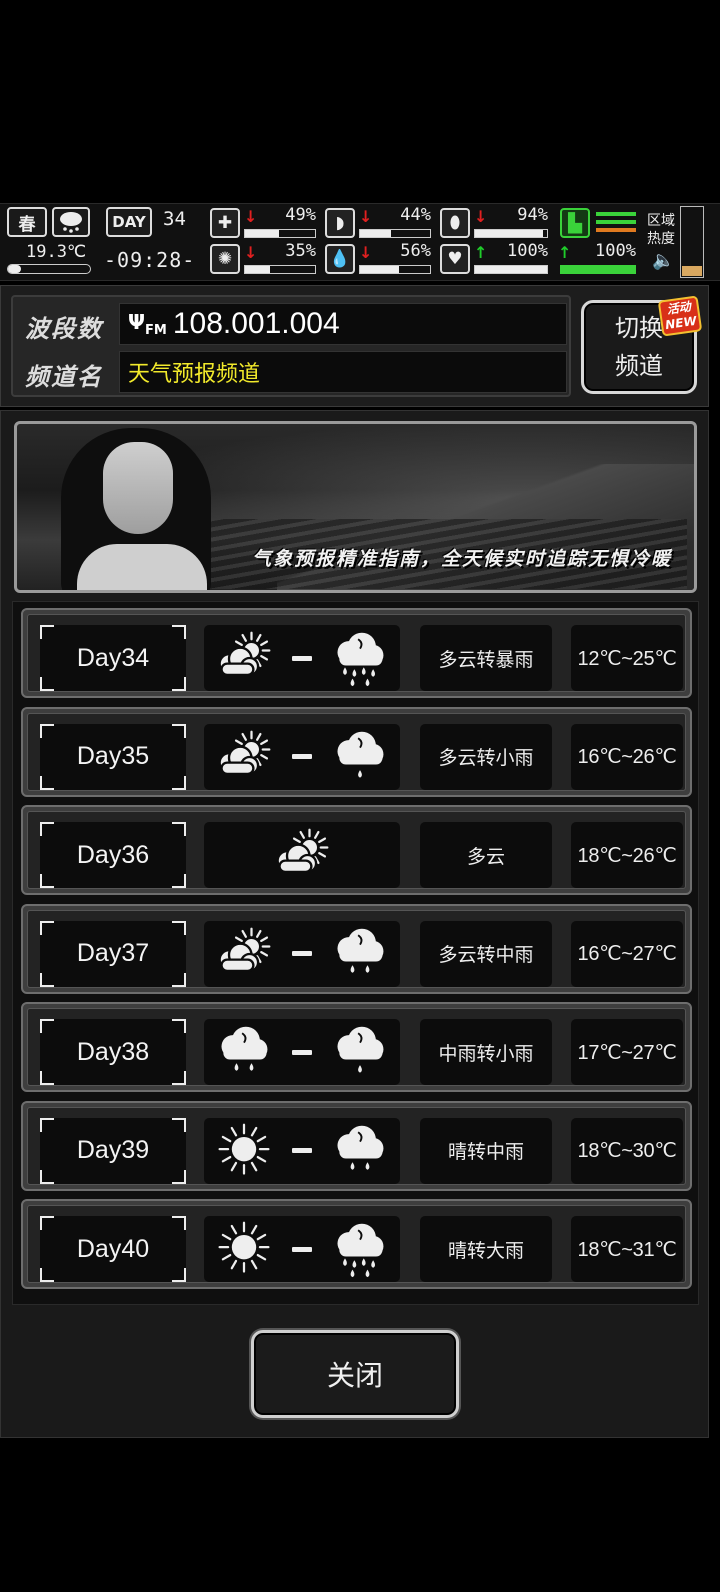  I want to click on forecast-temperature: 12℃~25℃, so click(627, 658).